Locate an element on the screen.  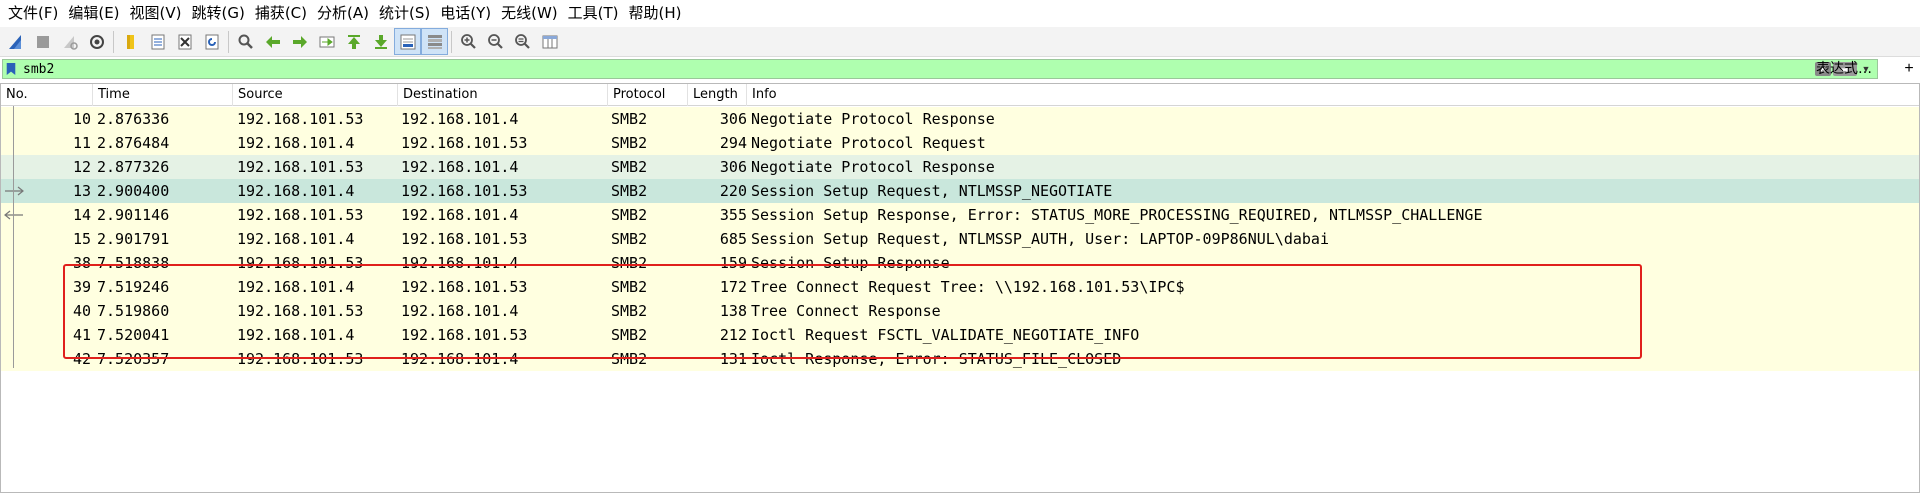
request-arrow-icon is located at coordinates (14, 191).